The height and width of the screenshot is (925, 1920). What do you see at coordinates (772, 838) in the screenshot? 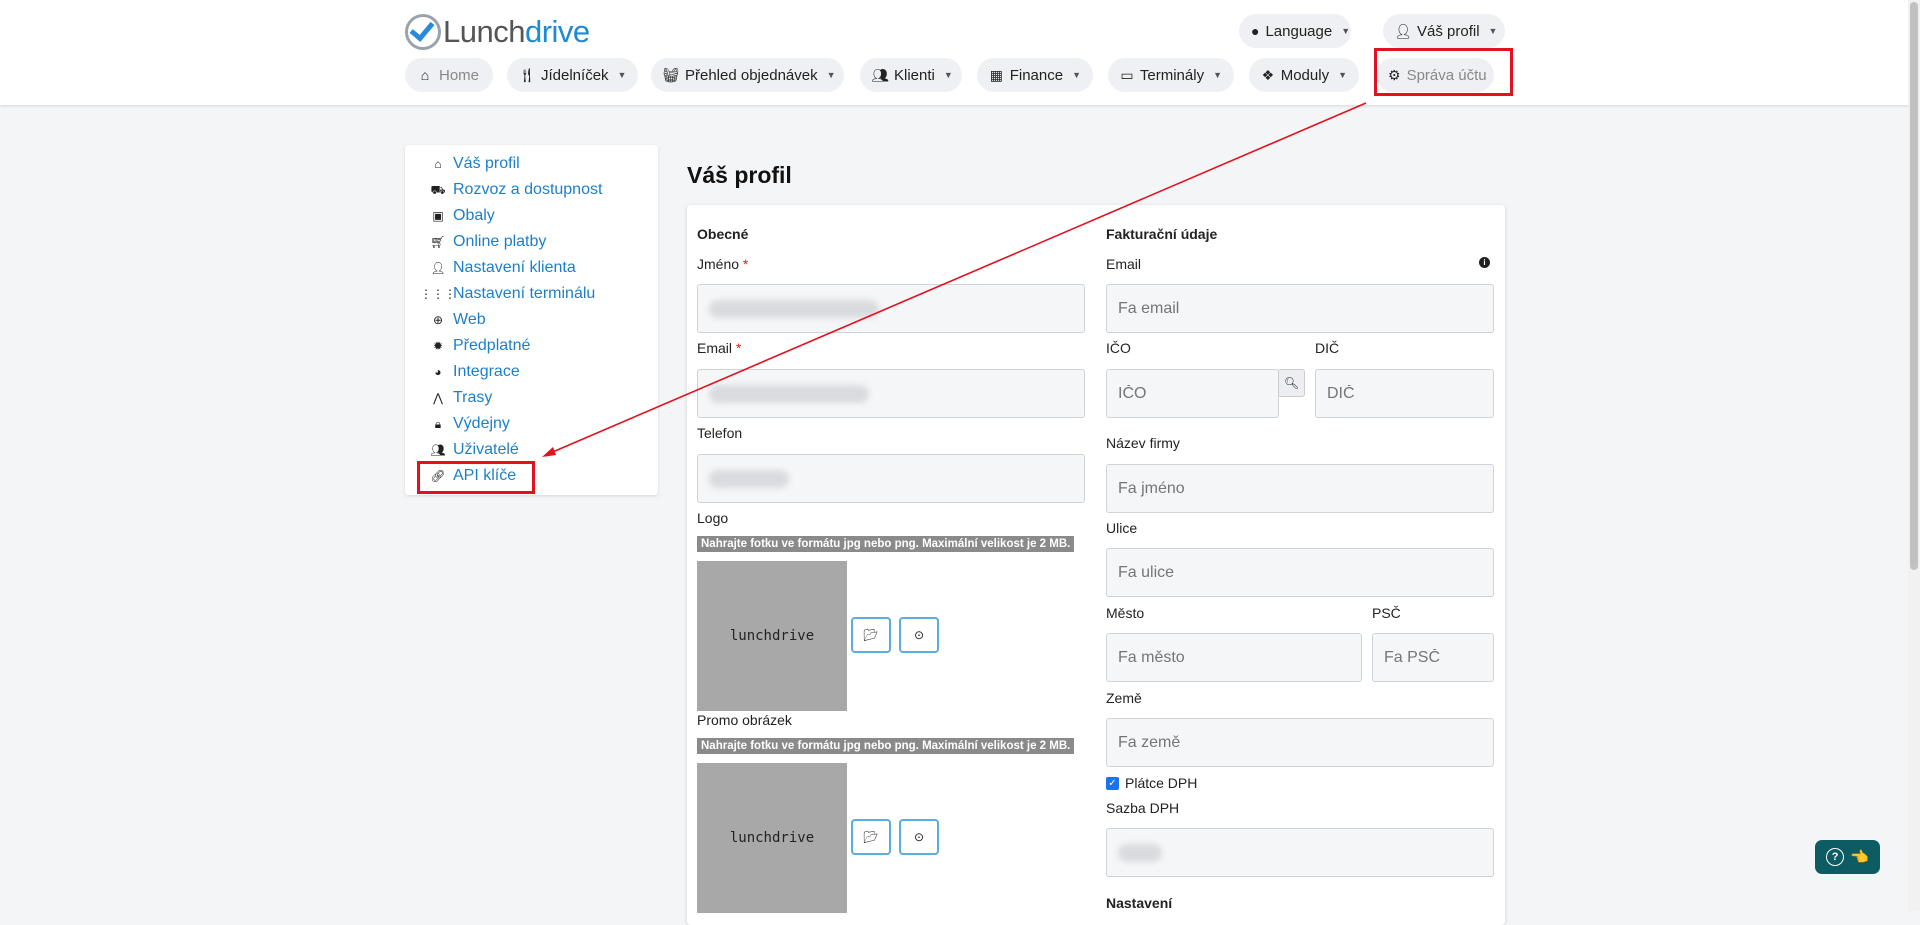
I see `promo-image-preview: lunchdrive` at bounding box center [772, 838].